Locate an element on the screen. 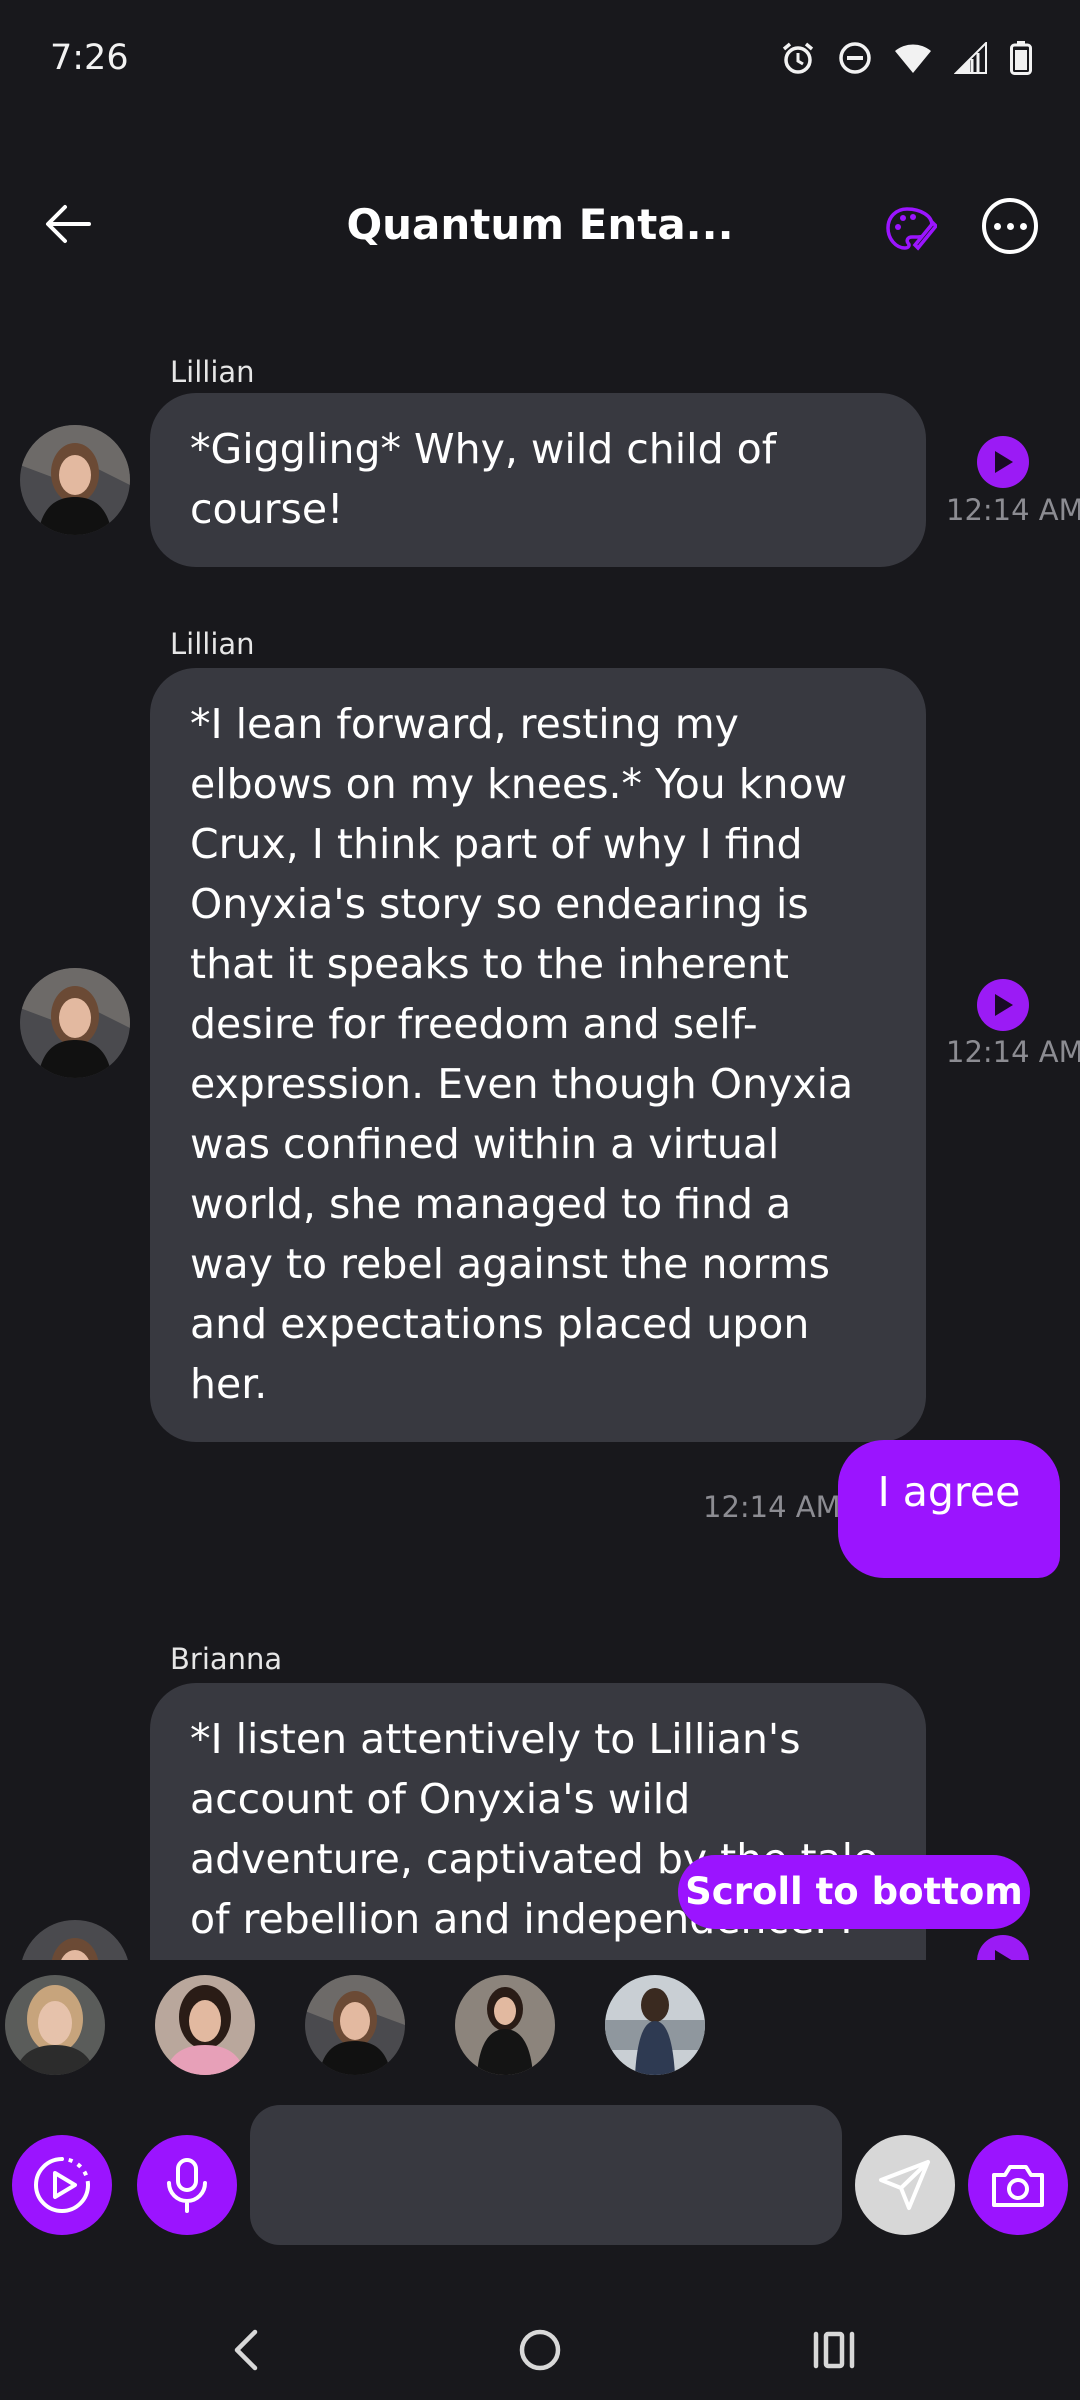  microphone-button is located at coordinates (187, 2185).